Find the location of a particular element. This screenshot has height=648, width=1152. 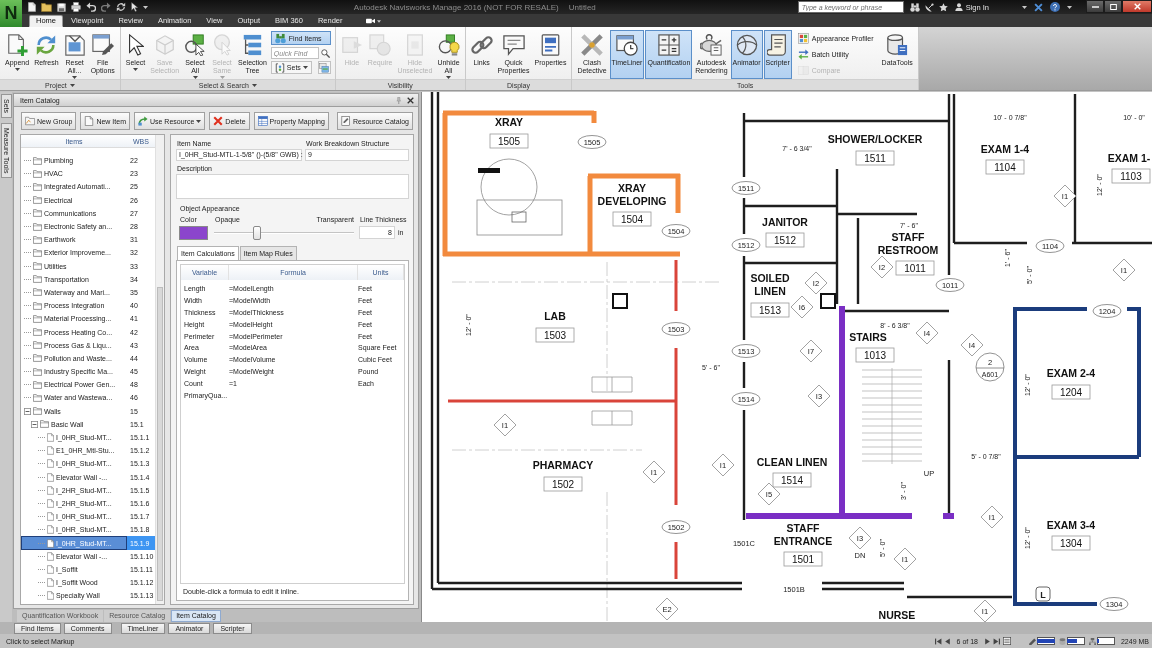

scroll-icon is located at coordinates (777, 45).